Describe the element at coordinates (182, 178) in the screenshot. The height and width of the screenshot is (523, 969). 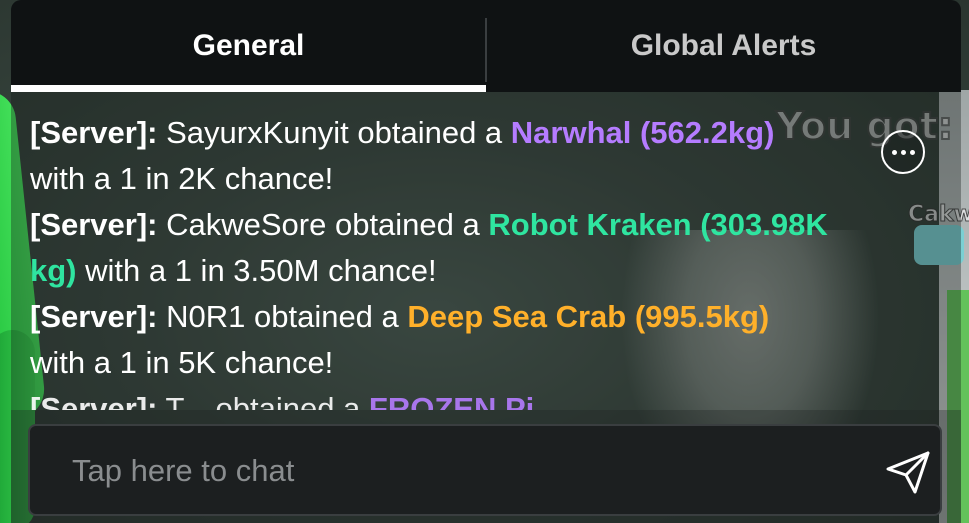
I see `message-text: with a 1 in 2K chance!` at that location.